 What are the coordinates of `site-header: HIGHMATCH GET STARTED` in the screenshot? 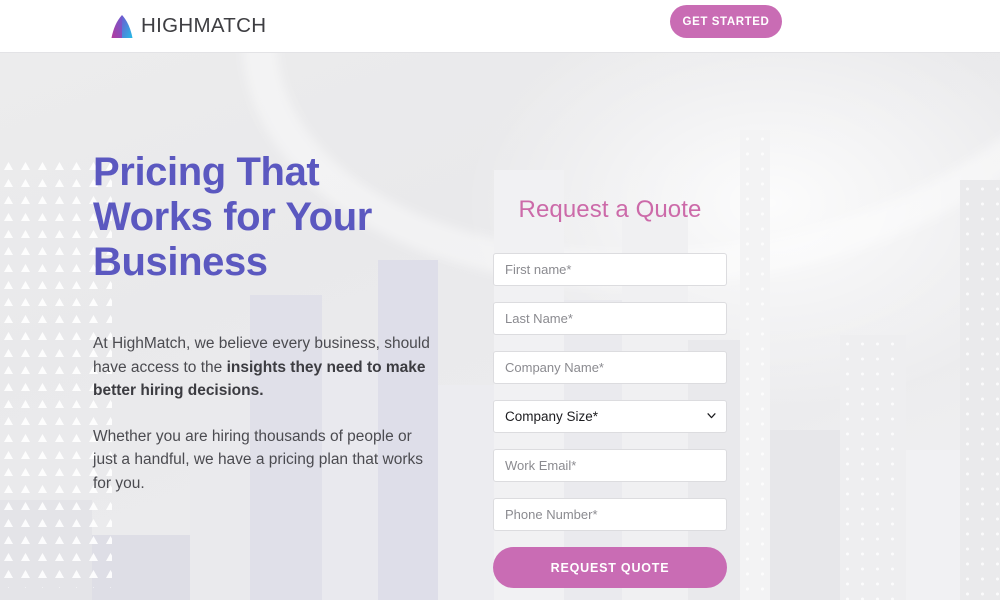 It's located at (500, 26).